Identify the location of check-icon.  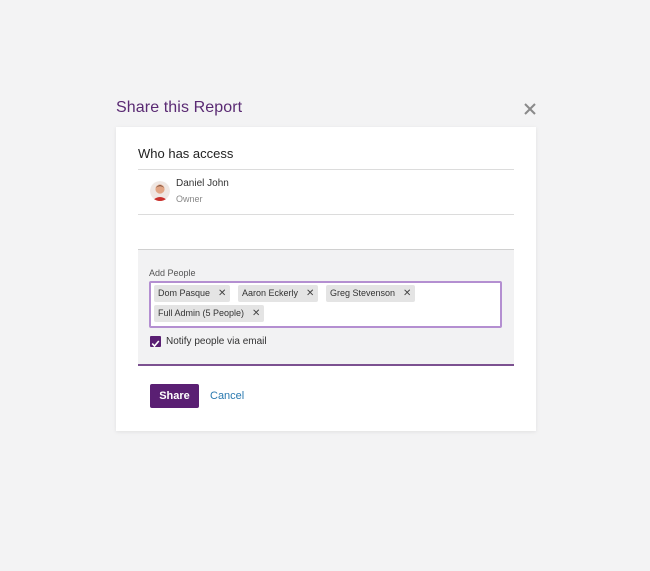
(155, 344).